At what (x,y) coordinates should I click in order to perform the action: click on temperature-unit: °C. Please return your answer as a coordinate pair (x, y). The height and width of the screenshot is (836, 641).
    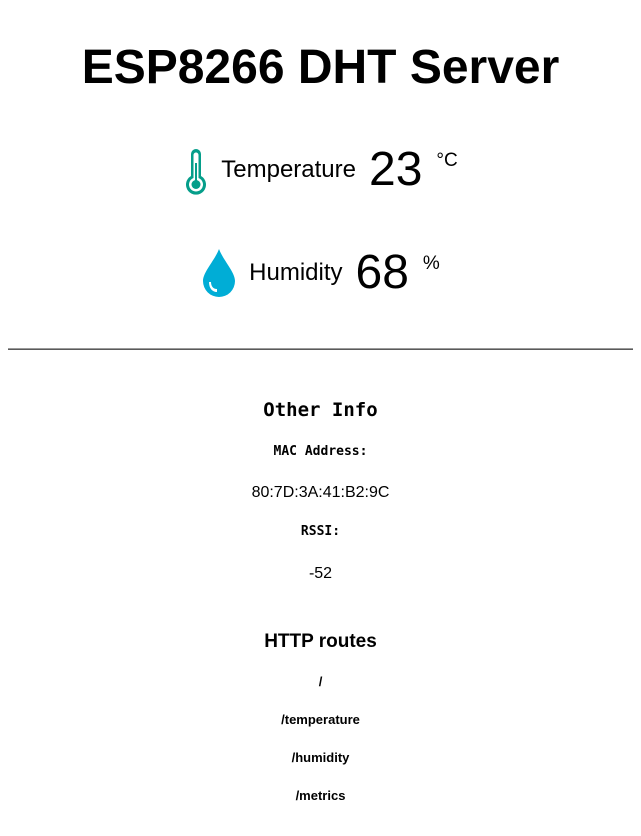
    Looking at the image, I should click on (447, 160).